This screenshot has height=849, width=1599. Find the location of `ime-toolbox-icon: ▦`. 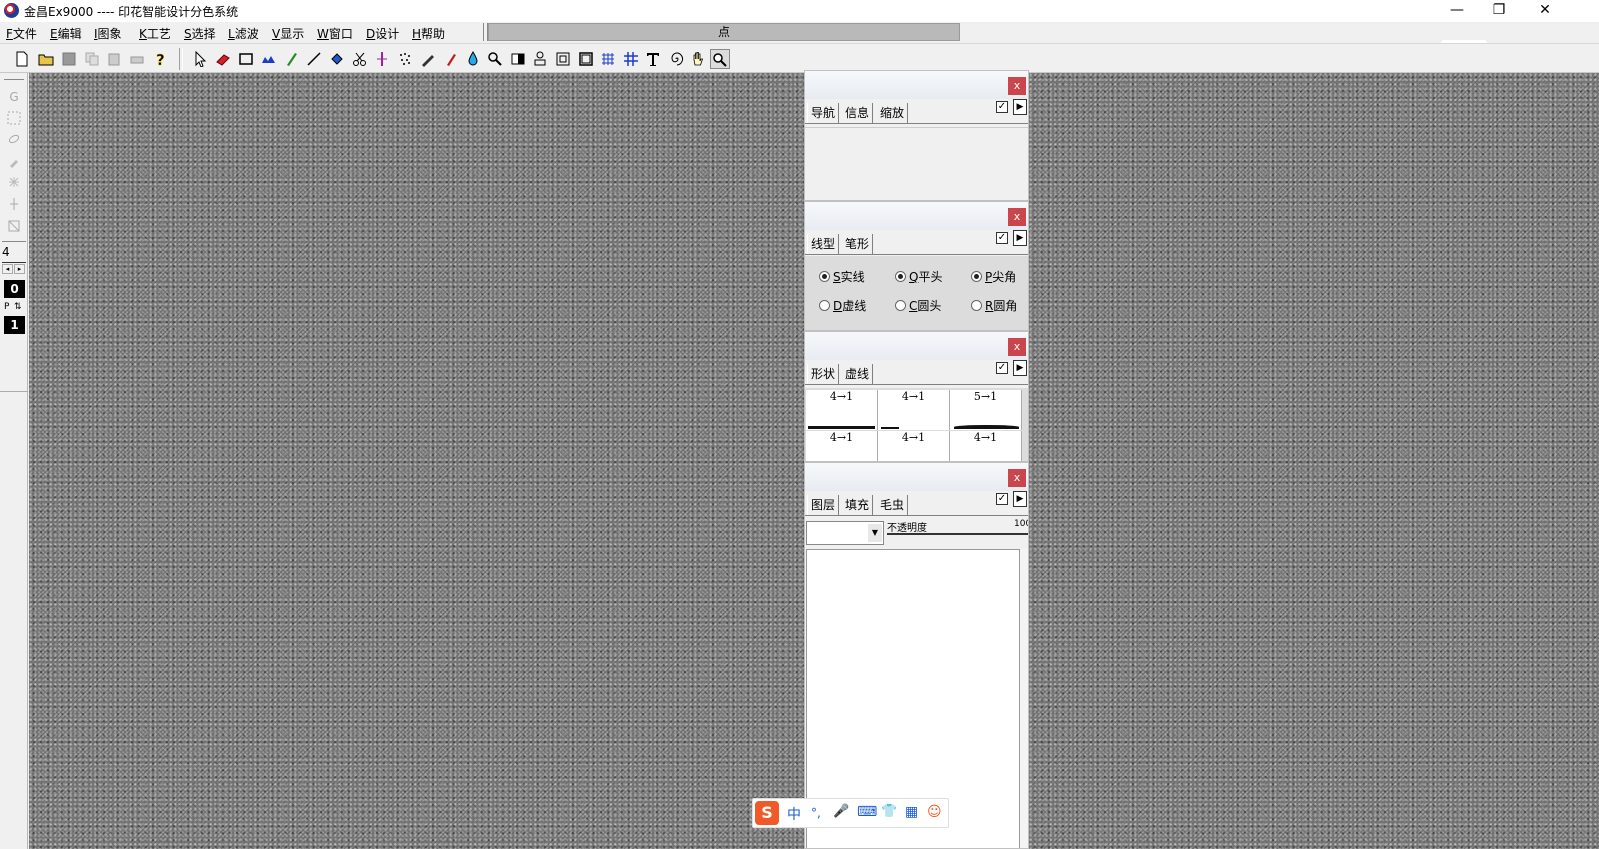

ime-toolbox-icon: ▦ is located at coordinates (911, 812).